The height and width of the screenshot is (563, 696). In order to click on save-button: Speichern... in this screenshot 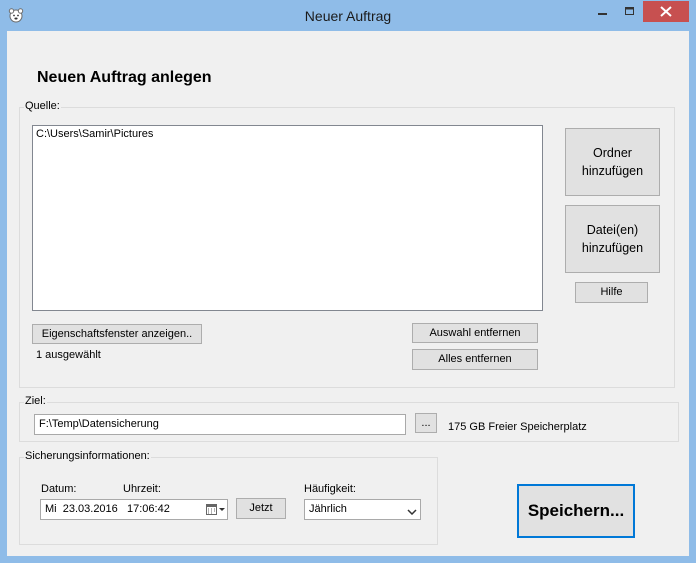, I will do `click(576, 511)`.